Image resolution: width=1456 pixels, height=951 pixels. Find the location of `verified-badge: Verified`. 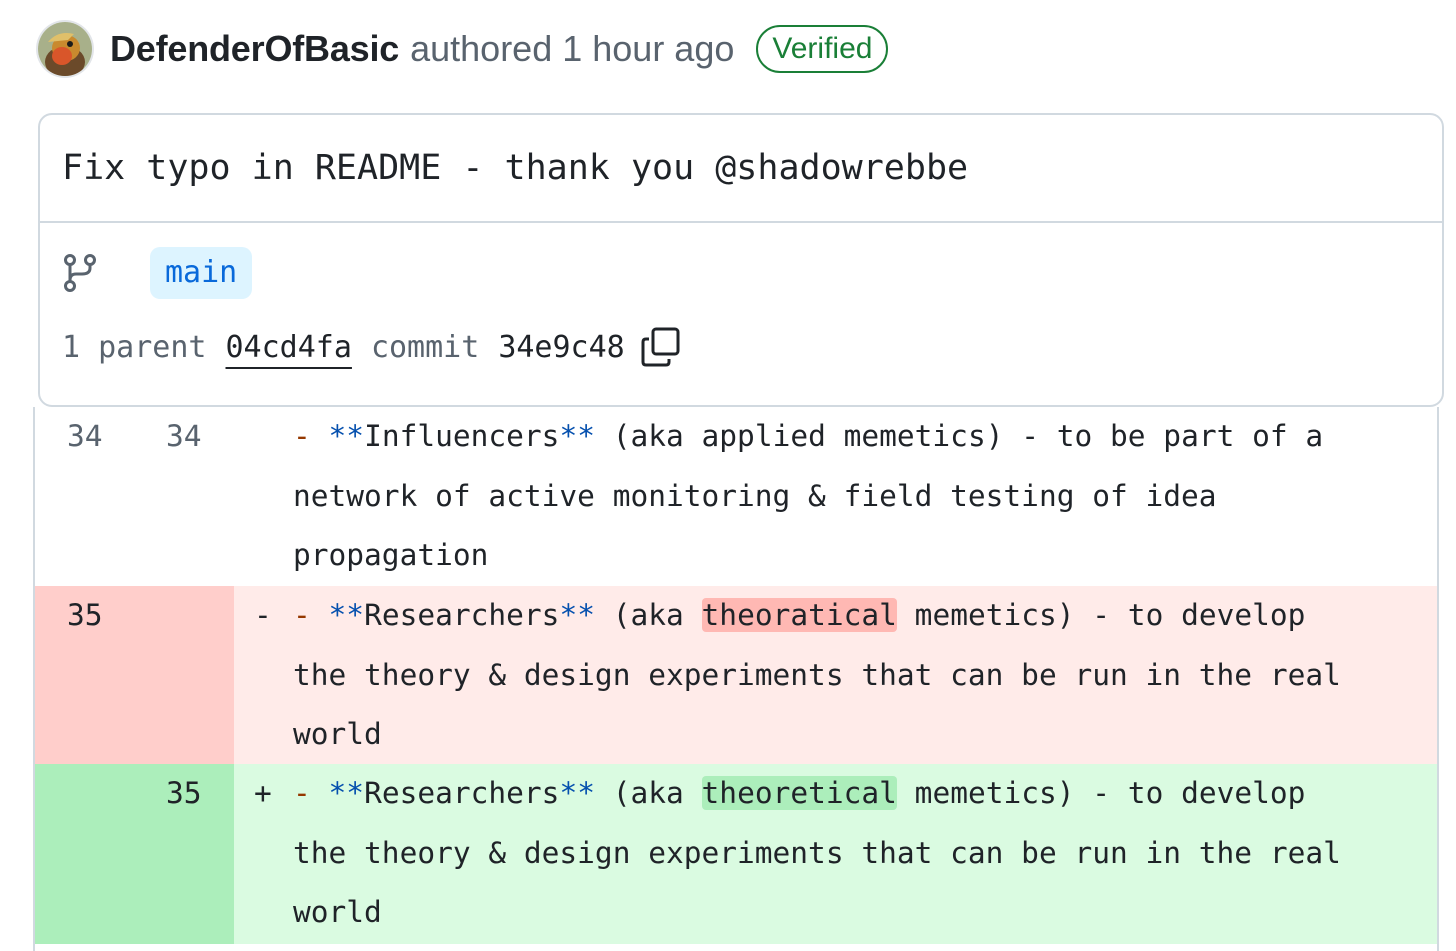

verified-badge: Verified is located at coordinates (822, 49).